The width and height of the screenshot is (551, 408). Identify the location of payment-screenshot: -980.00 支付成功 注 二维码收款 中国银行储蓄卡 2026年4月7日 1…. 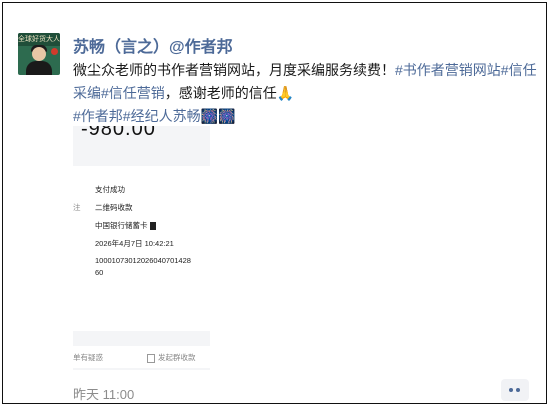
(141, 248).